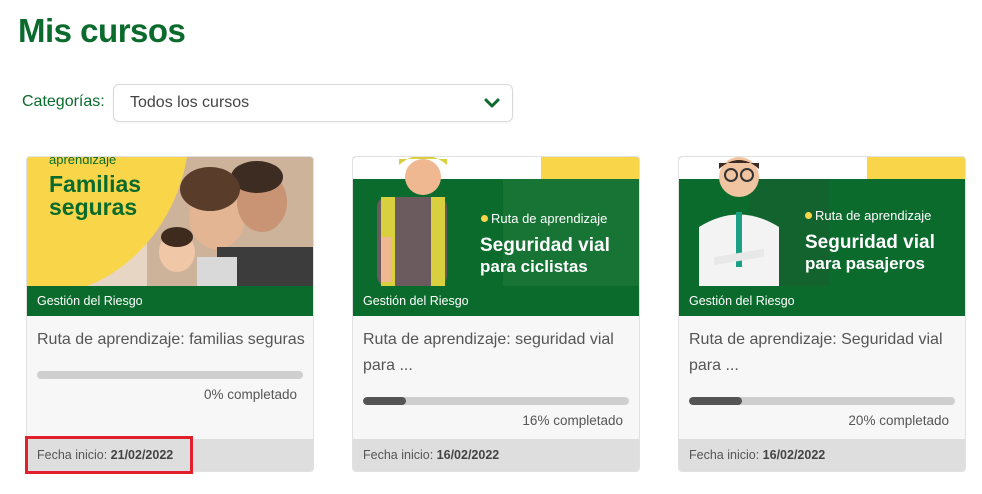  What do you see at coordinates (492, 103) in the screenshot?
I see `chevron-down-icon` at bounding box center [492, 103].